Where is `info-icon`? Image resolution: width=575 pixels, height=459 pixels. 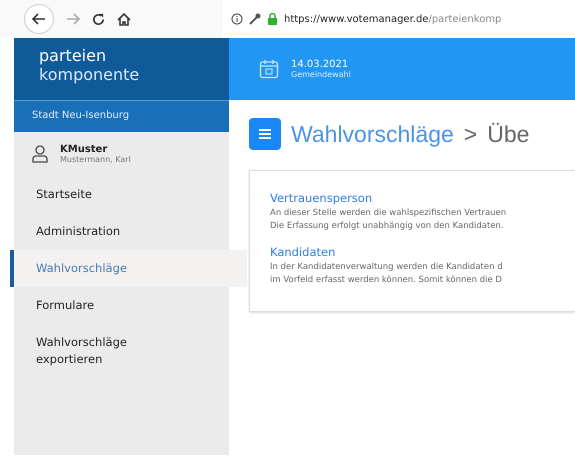
info-icon is located at coordinates (237, 19).